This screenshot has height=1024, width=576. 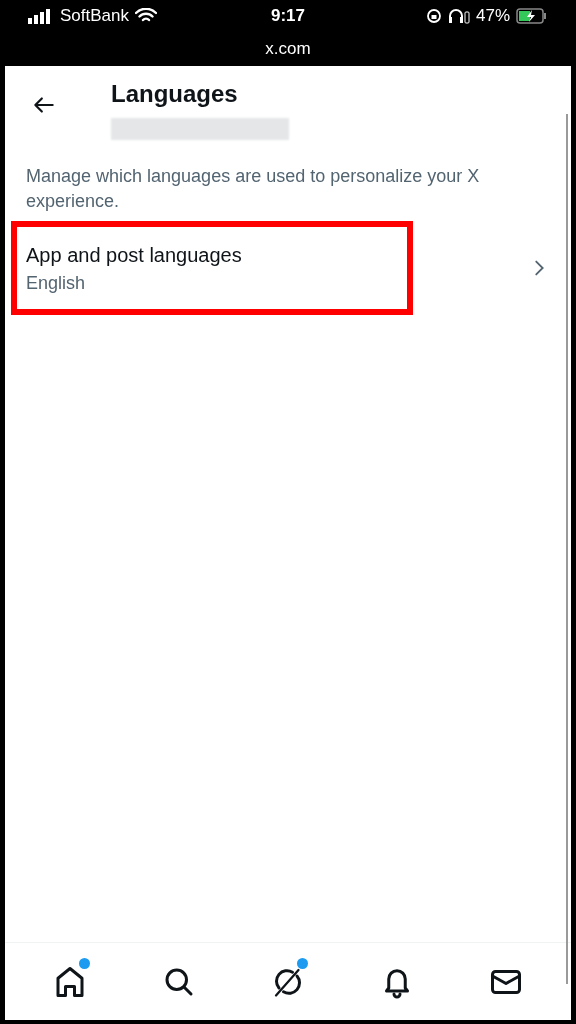 What do you see at coordinates (433, 16) in the screenshot?
I see `rotation-lock-icon` at bounding box center [433, 16].